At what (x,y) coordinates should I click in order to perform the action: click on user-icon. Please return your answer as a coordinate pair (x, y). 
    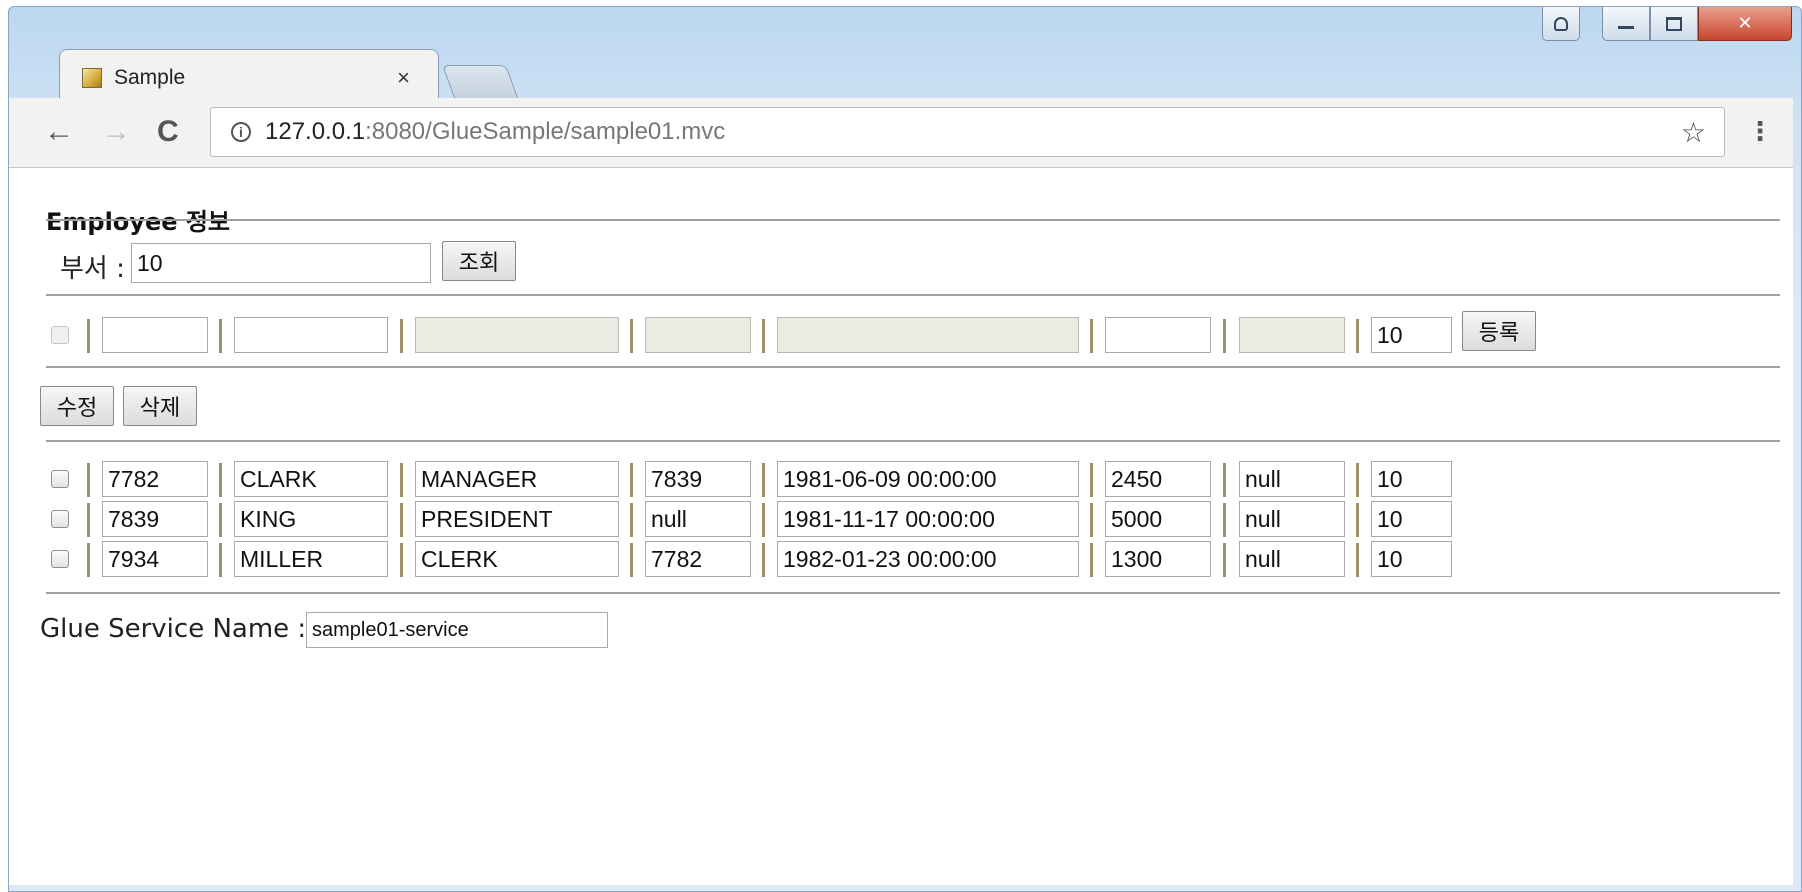
    Looking at the image, I should click on (1561, 24).